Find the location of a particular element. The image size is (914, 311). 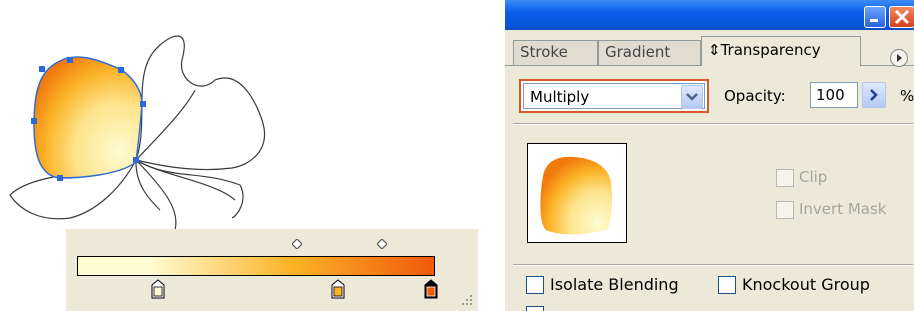

clip-label: Clip is located at coordinates (813, 177).